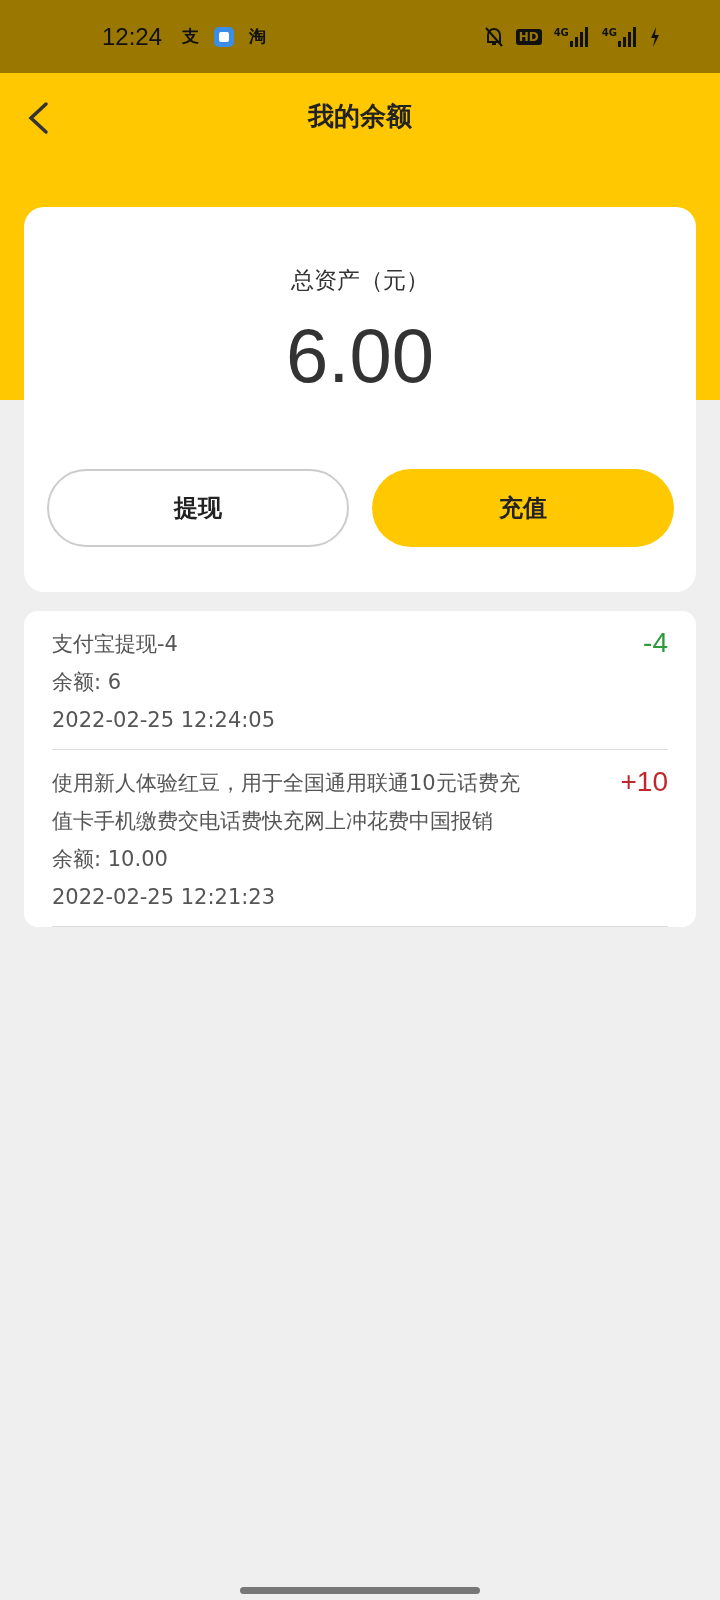  What do you see at coordinates (528, 36) in the screenshot?
I see `hd-badge: HD` at bounding box center [528, 36].